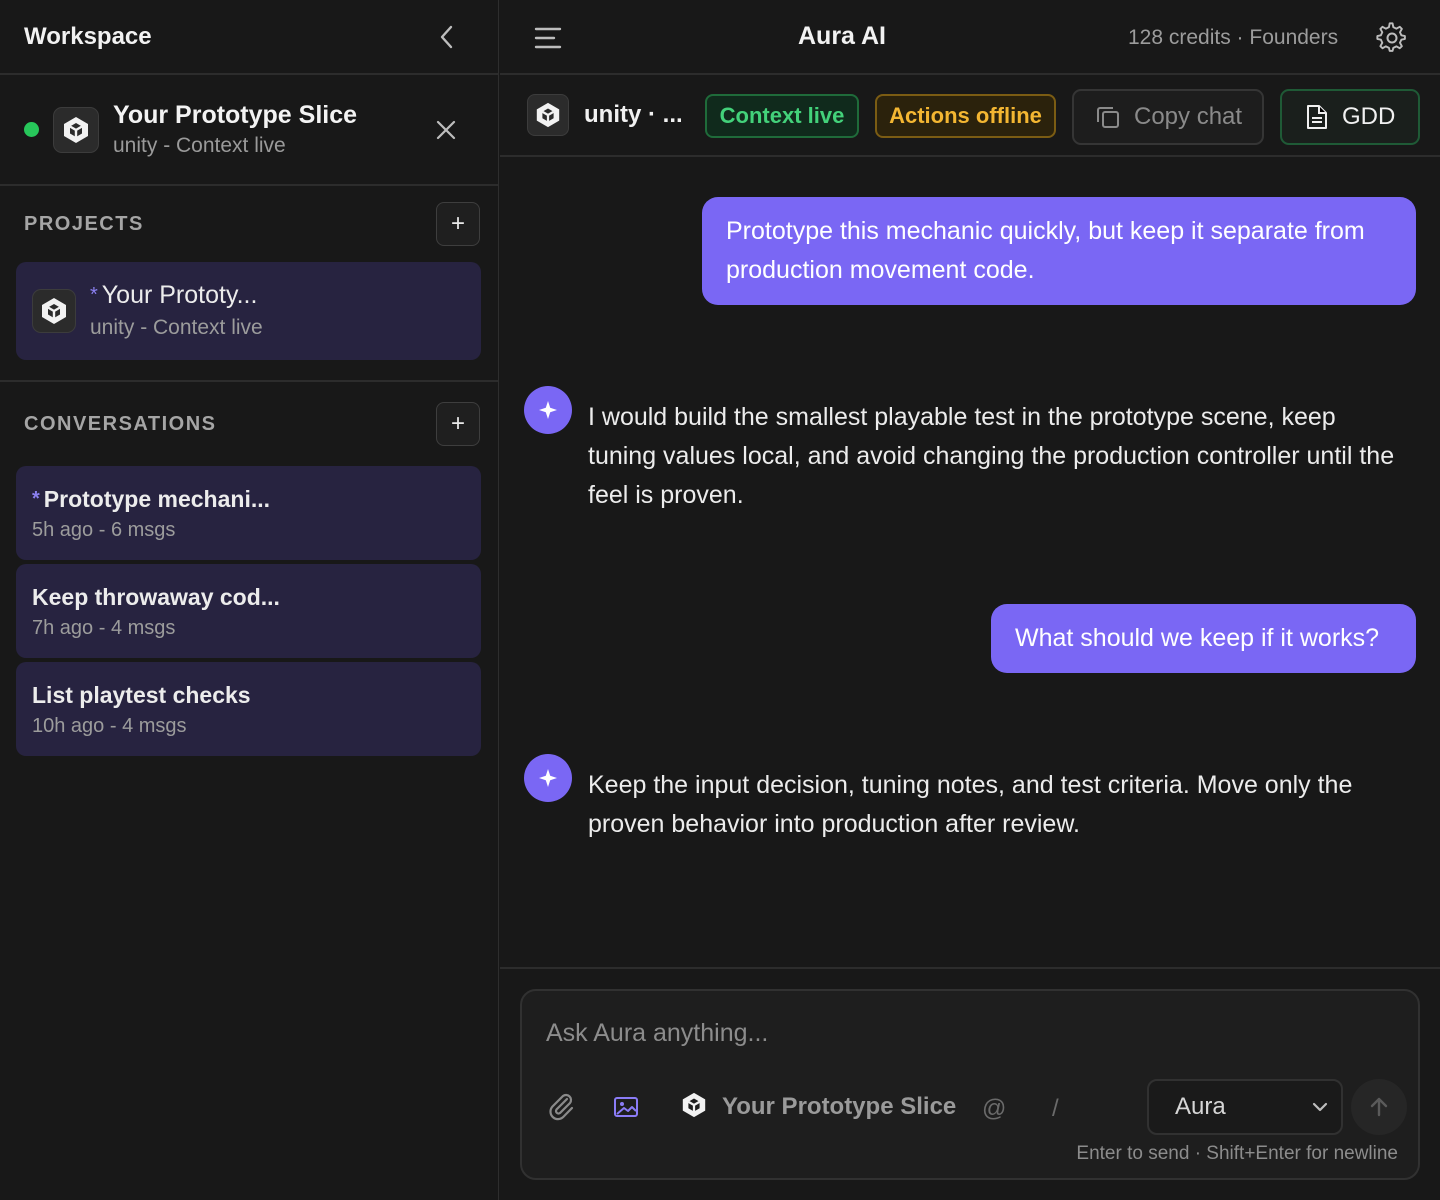 This screenshot has width=1440, height=1200. I want to click on conversation-item: Keep throwaway cod... 7h ago - 4 msgs, so click(248, 611).